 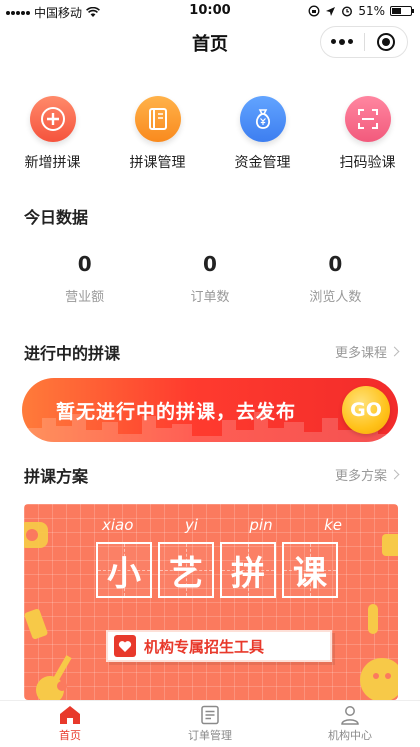 I want to click on user-icon, so click(x=350, y=715).